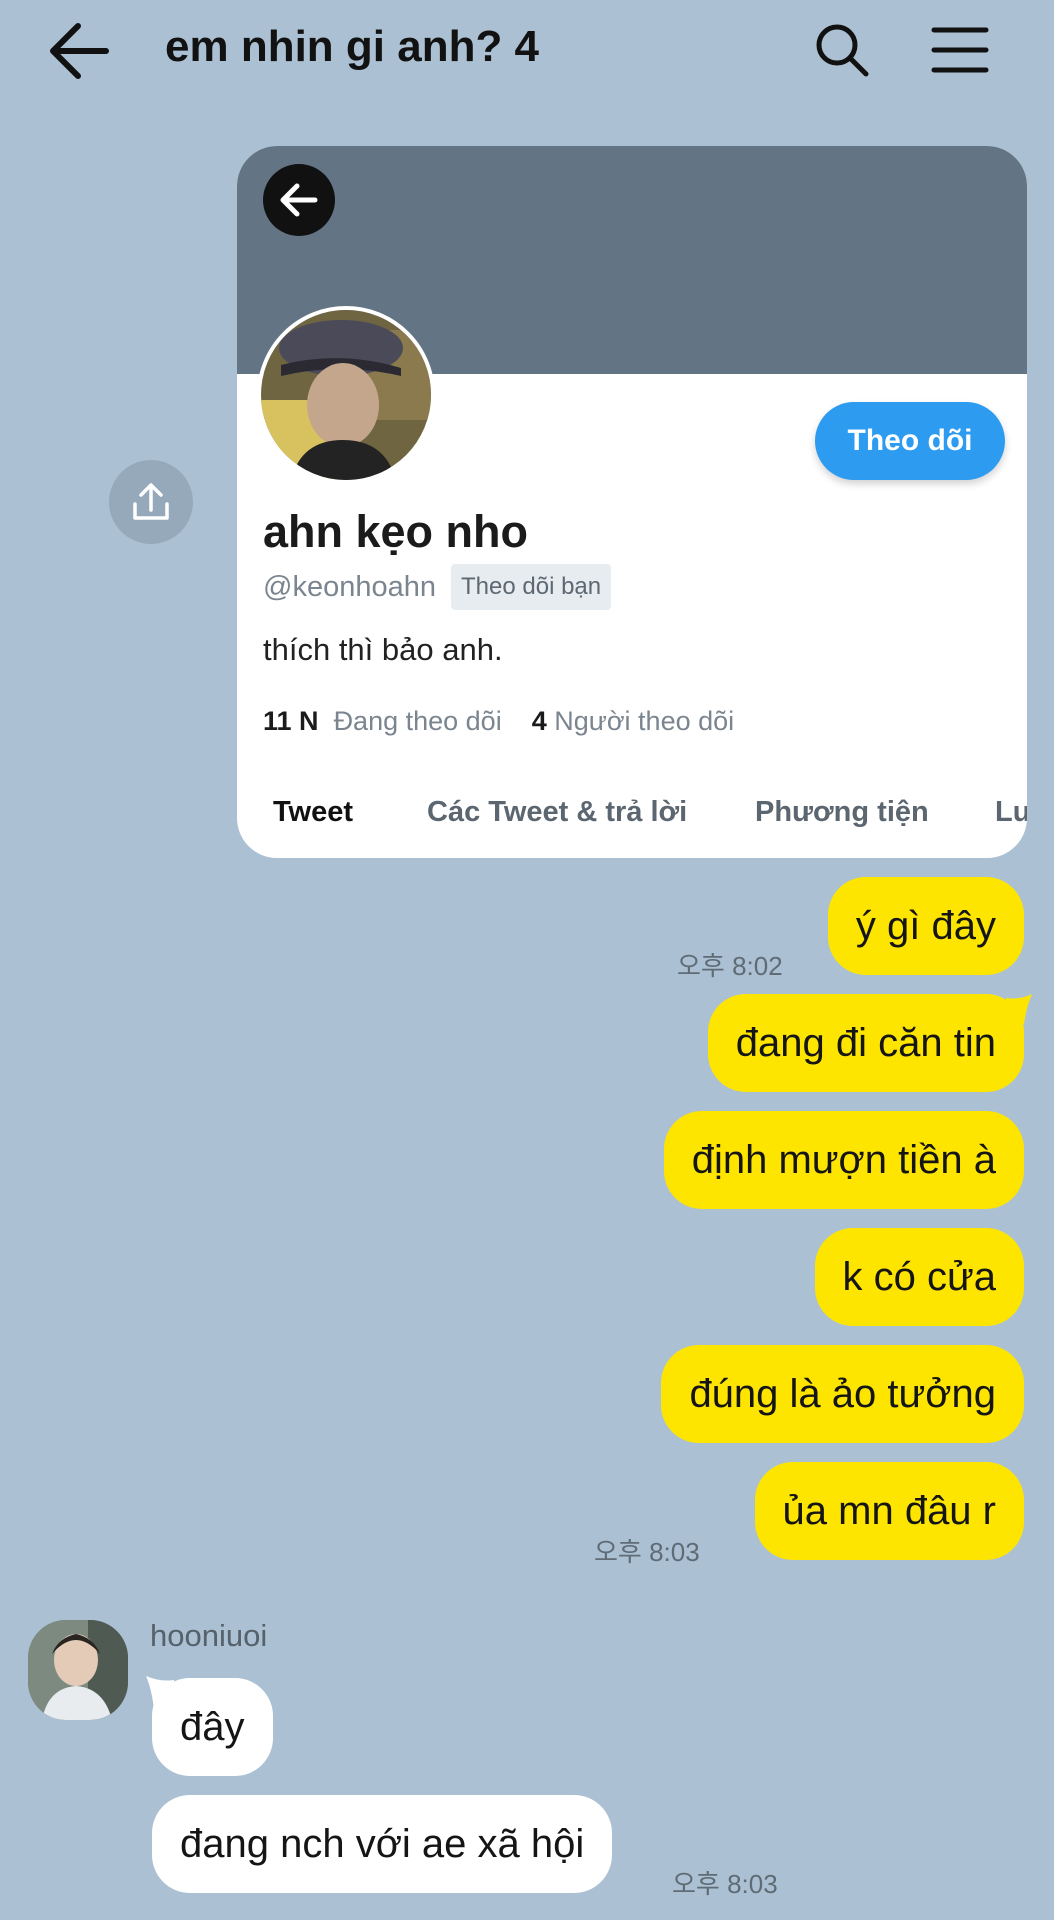  I want to click on profile-photo, so click(346, 395).